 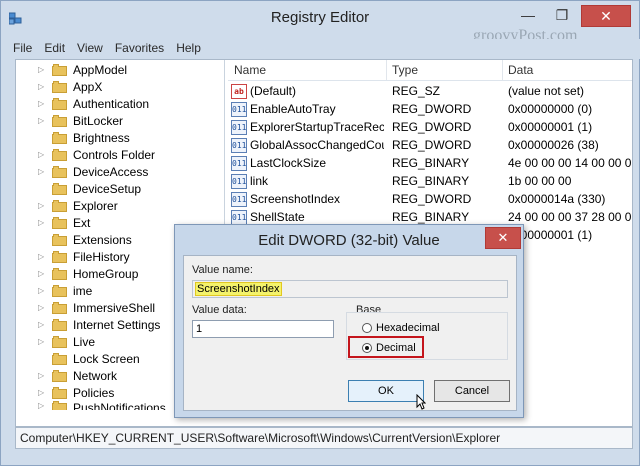 What do you see at coordinates (188, 49) in the screenshot?
I see `menu-help: Help` at bounding box center [188, 49].